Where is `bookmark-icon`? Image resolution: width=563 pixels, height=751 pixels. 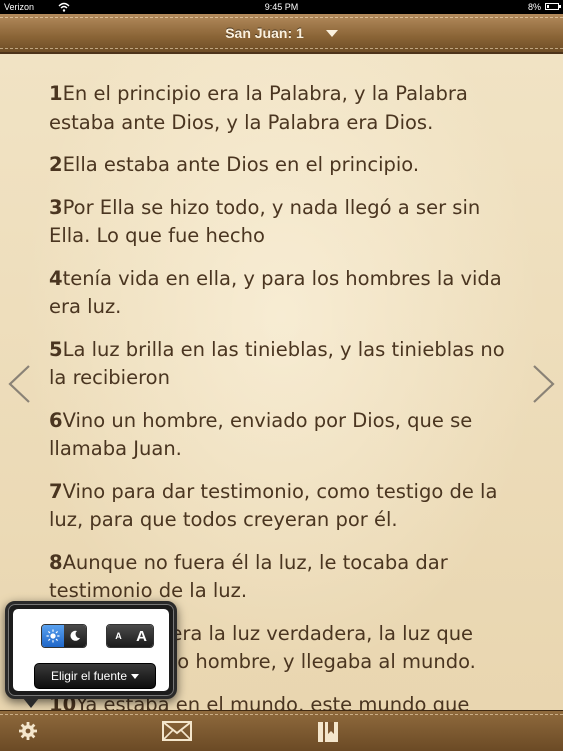 bookmark-icon is located at coordinates (328, 732).